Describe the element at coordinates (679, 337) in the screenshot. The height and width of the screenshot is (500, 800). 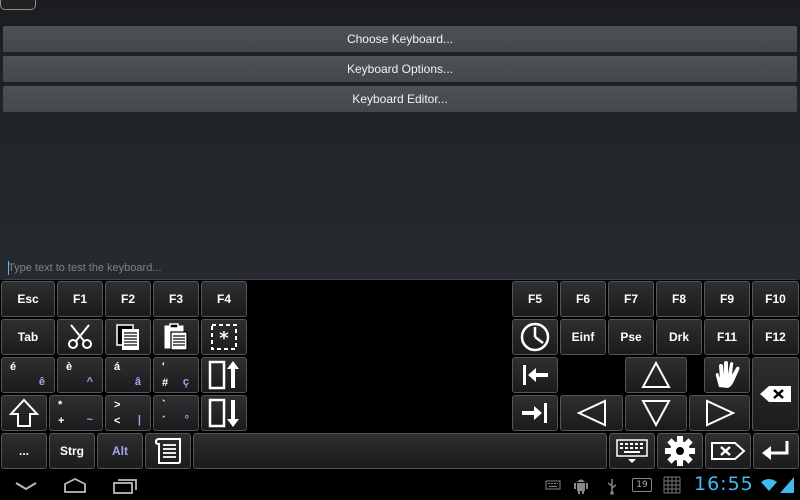
I see `key-drk: Drk` at that location.